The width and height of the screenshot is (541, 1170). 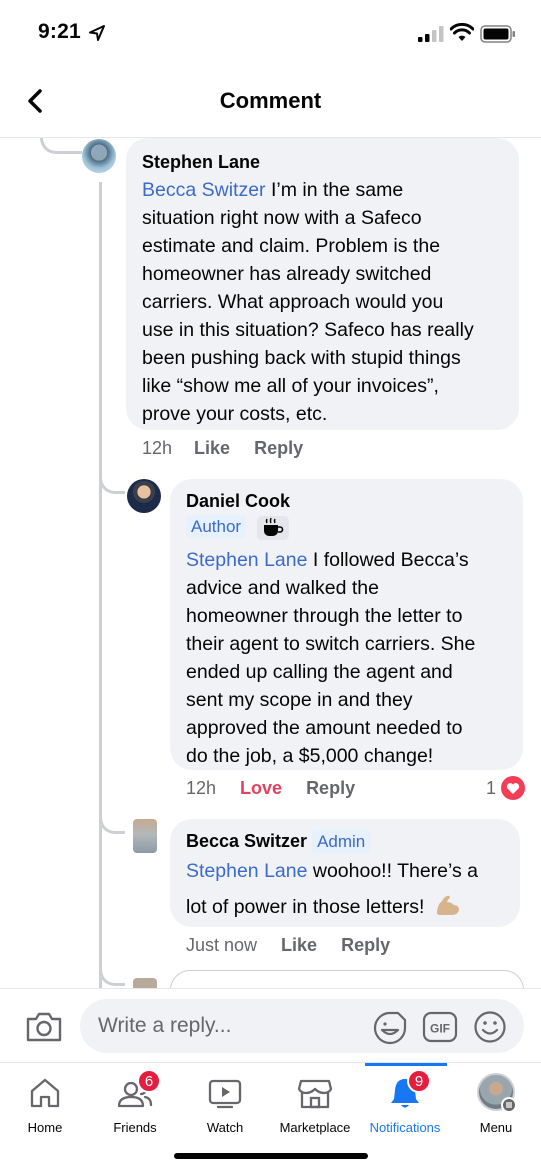 What do you see at coordinates (302, 1026) in the screenshot?
I see `reply-input: Write a reply... GIF` at bounding box center [302, 1026].